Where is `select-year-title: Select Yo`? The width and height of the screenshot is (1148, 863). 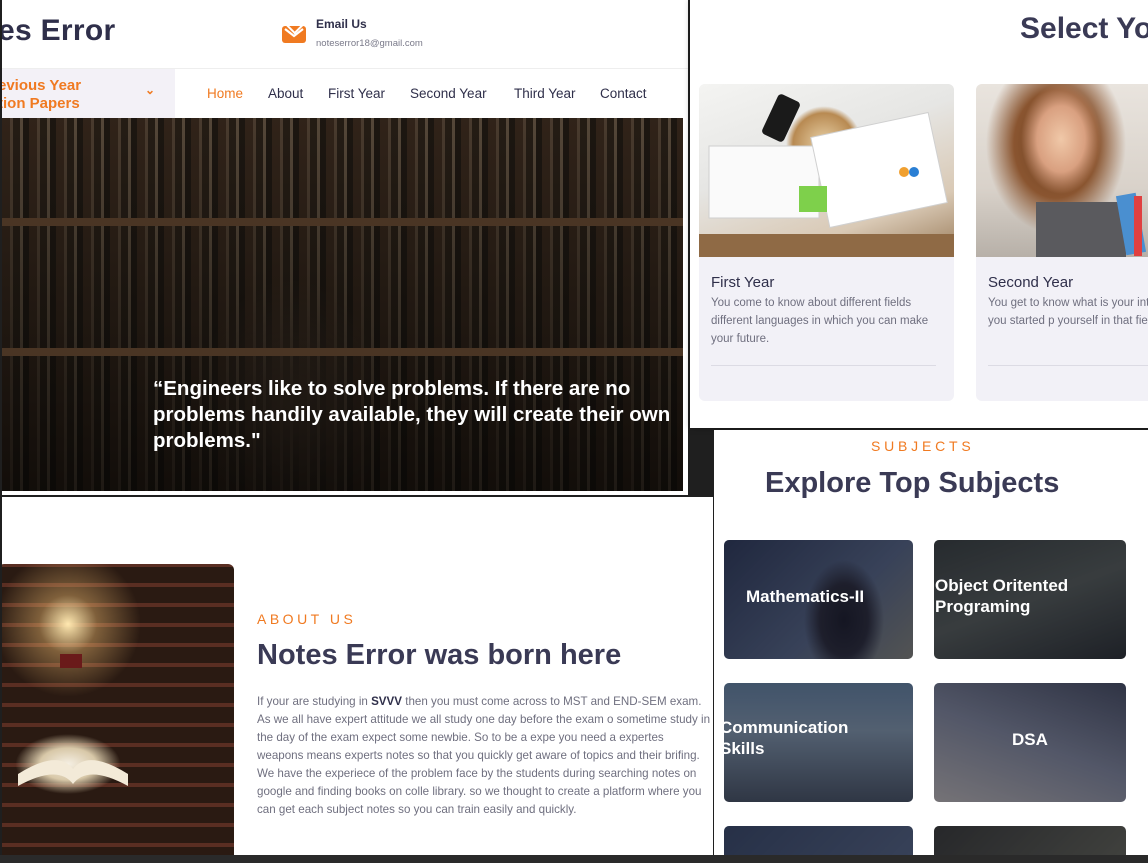 select-year-title: Select Yo is located at coordinates (1084, 28).